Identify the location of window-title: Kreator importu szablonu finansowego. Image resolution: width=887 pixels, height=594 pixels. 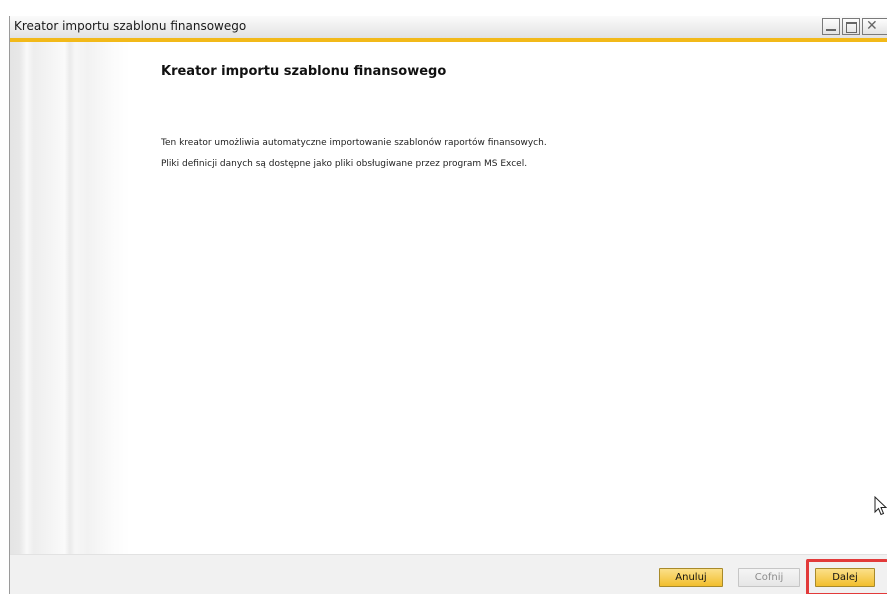
(130, 26).